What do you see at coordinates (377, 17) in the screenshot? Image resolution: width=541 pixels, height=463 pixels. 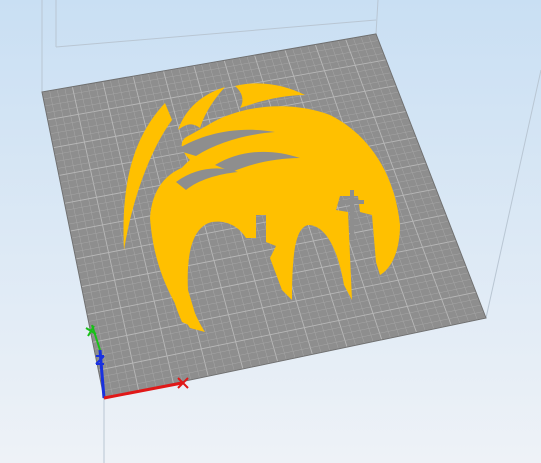 I see `frame-edge-back-right` at bounding box center [377, 17].